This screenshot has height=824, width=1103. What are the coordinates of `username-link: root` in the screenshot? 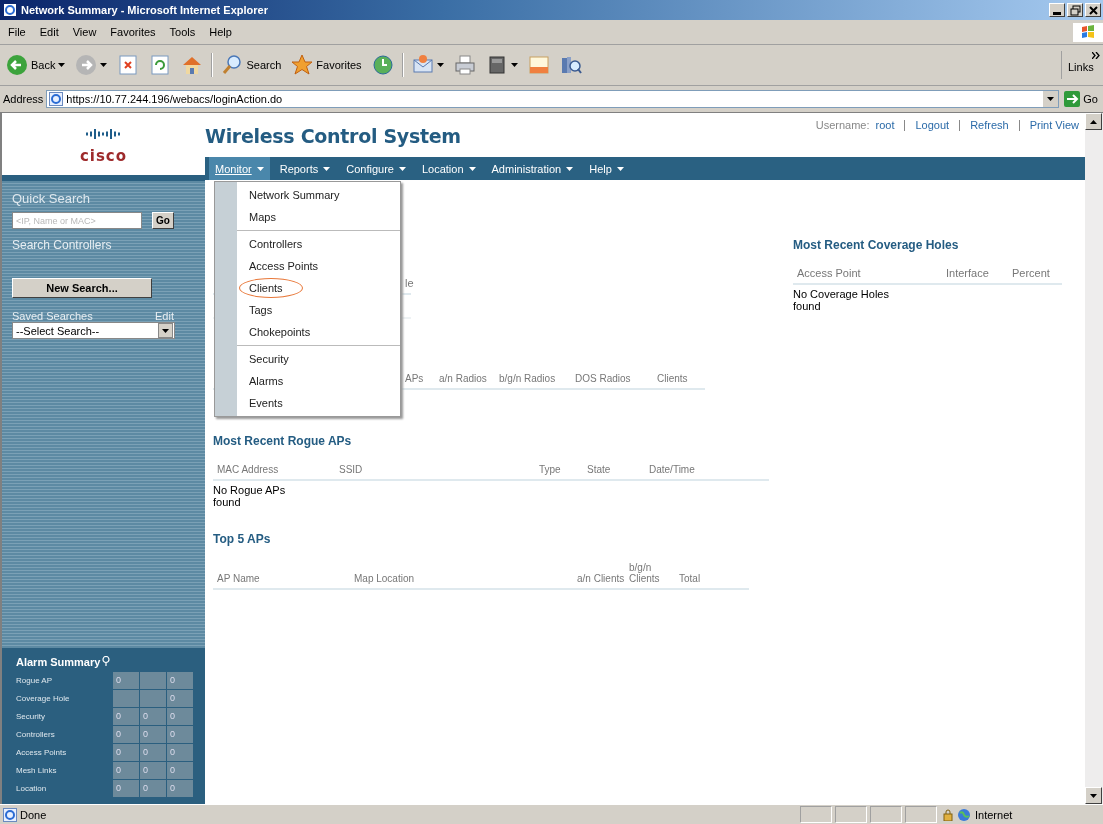 It's located at (885, 138).